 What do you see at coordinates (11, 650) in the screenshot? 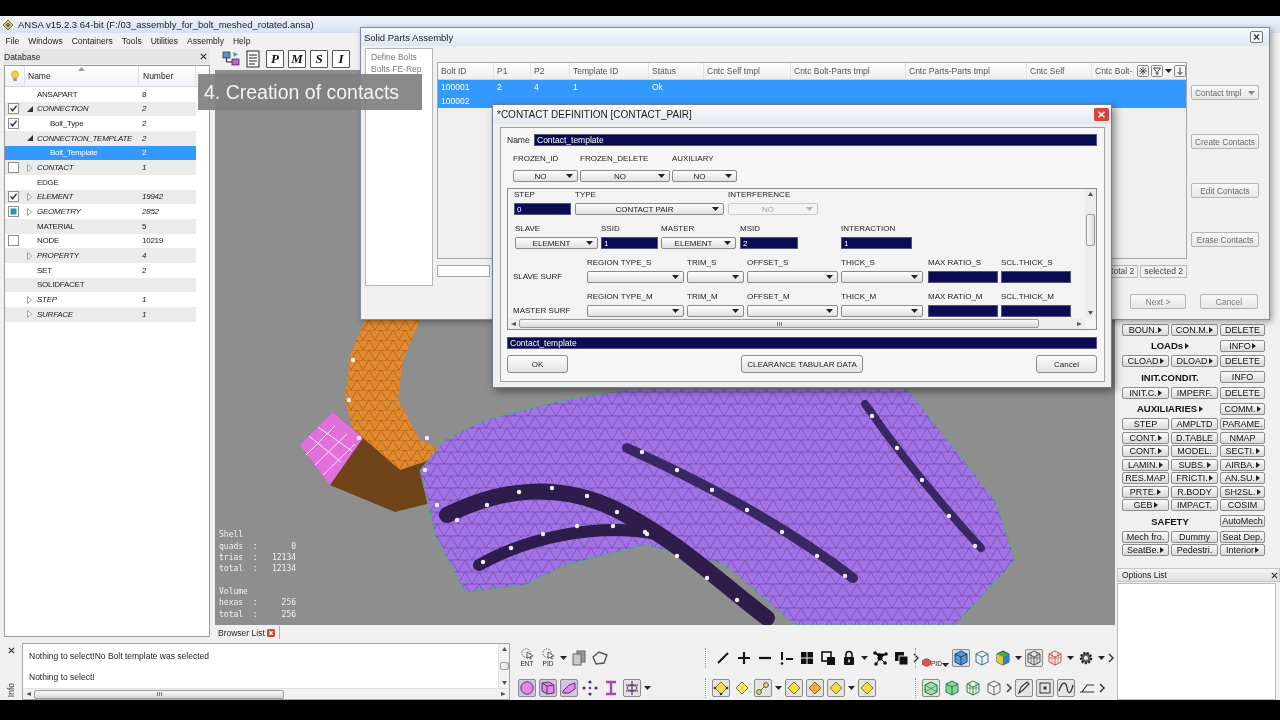
I see `close-icon` at bounding box center [11, 650].